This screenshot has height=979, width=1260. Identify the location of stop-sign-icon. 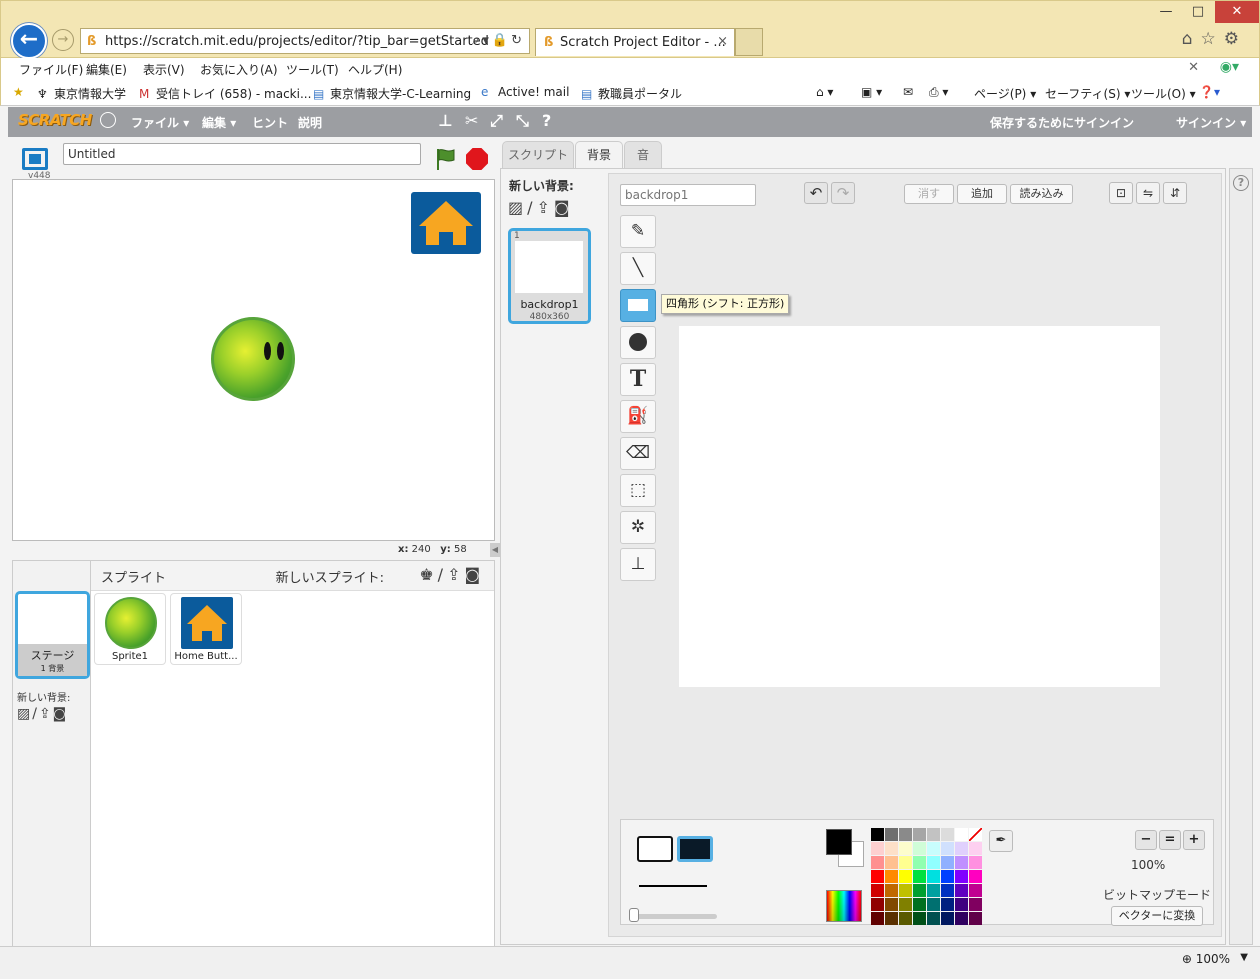
(477, 159).